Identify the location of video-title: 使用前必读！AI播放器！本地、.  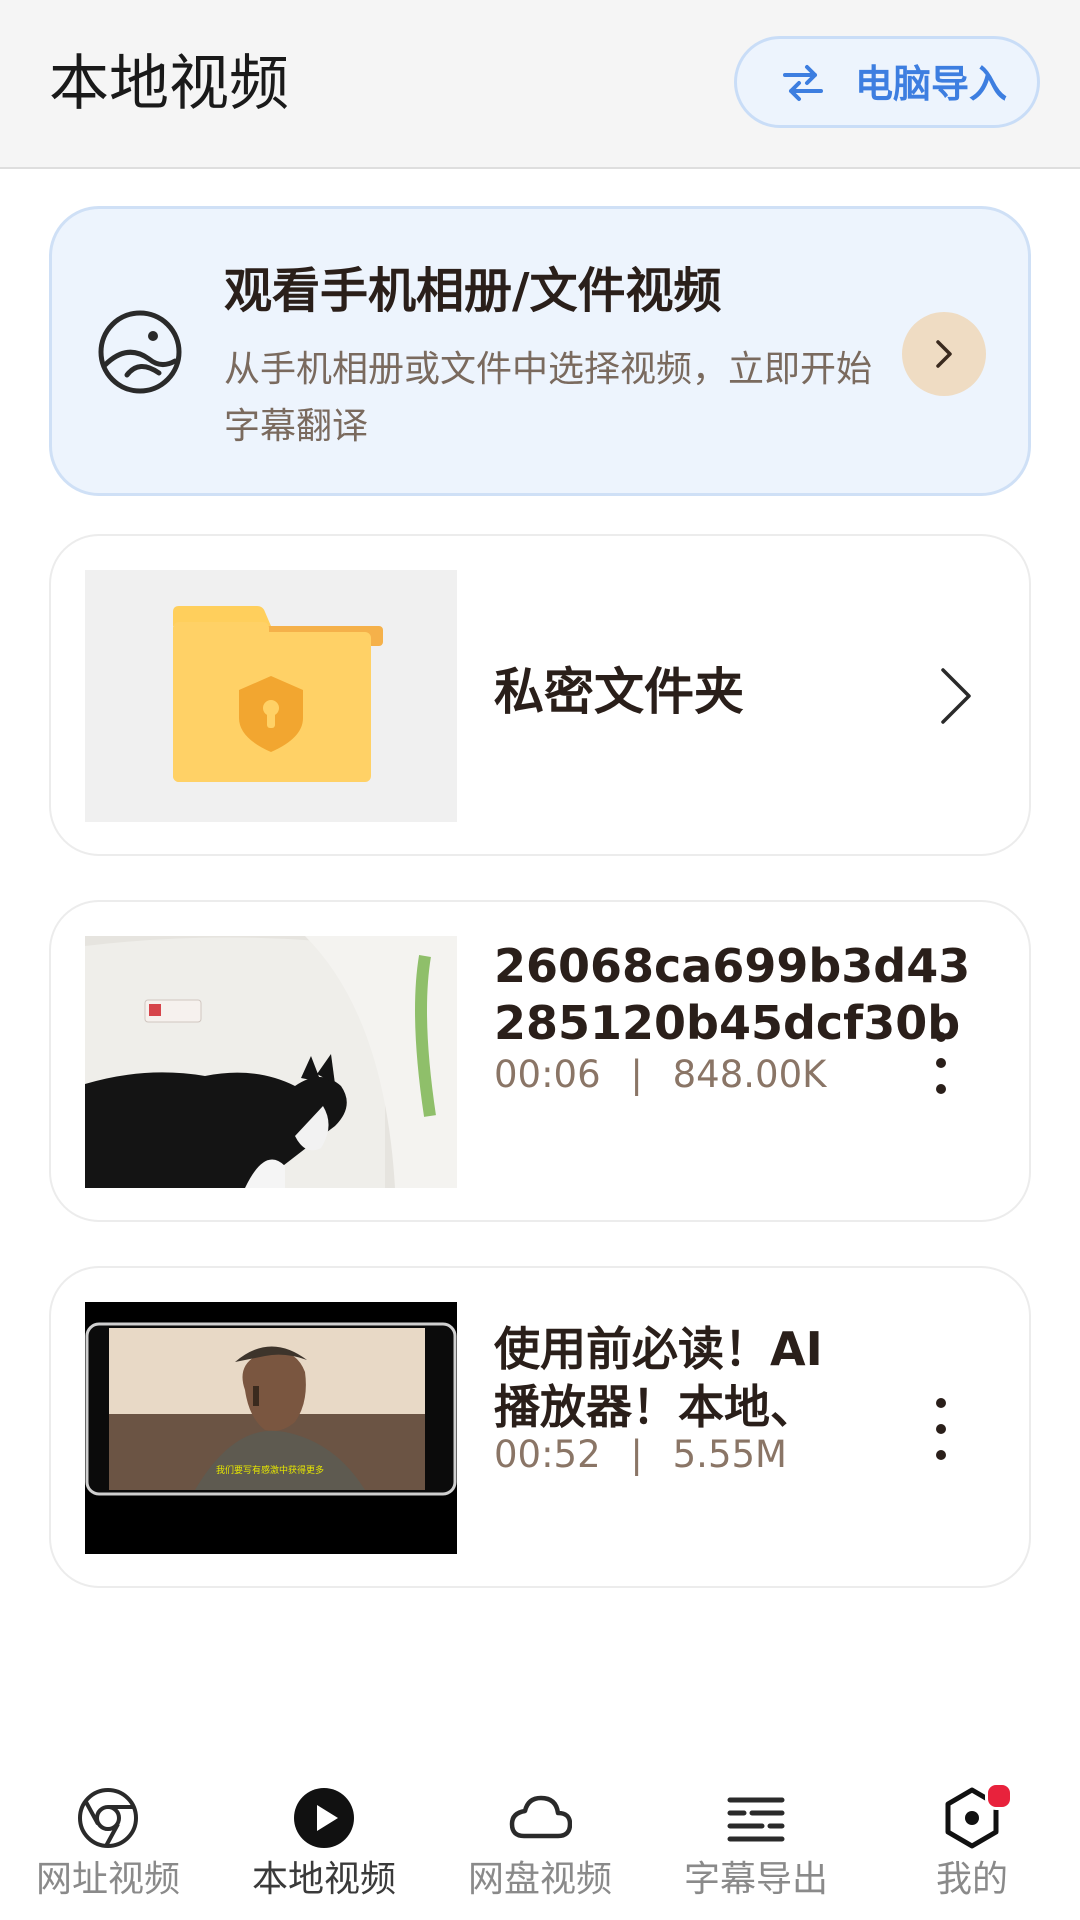
(658, 1378).